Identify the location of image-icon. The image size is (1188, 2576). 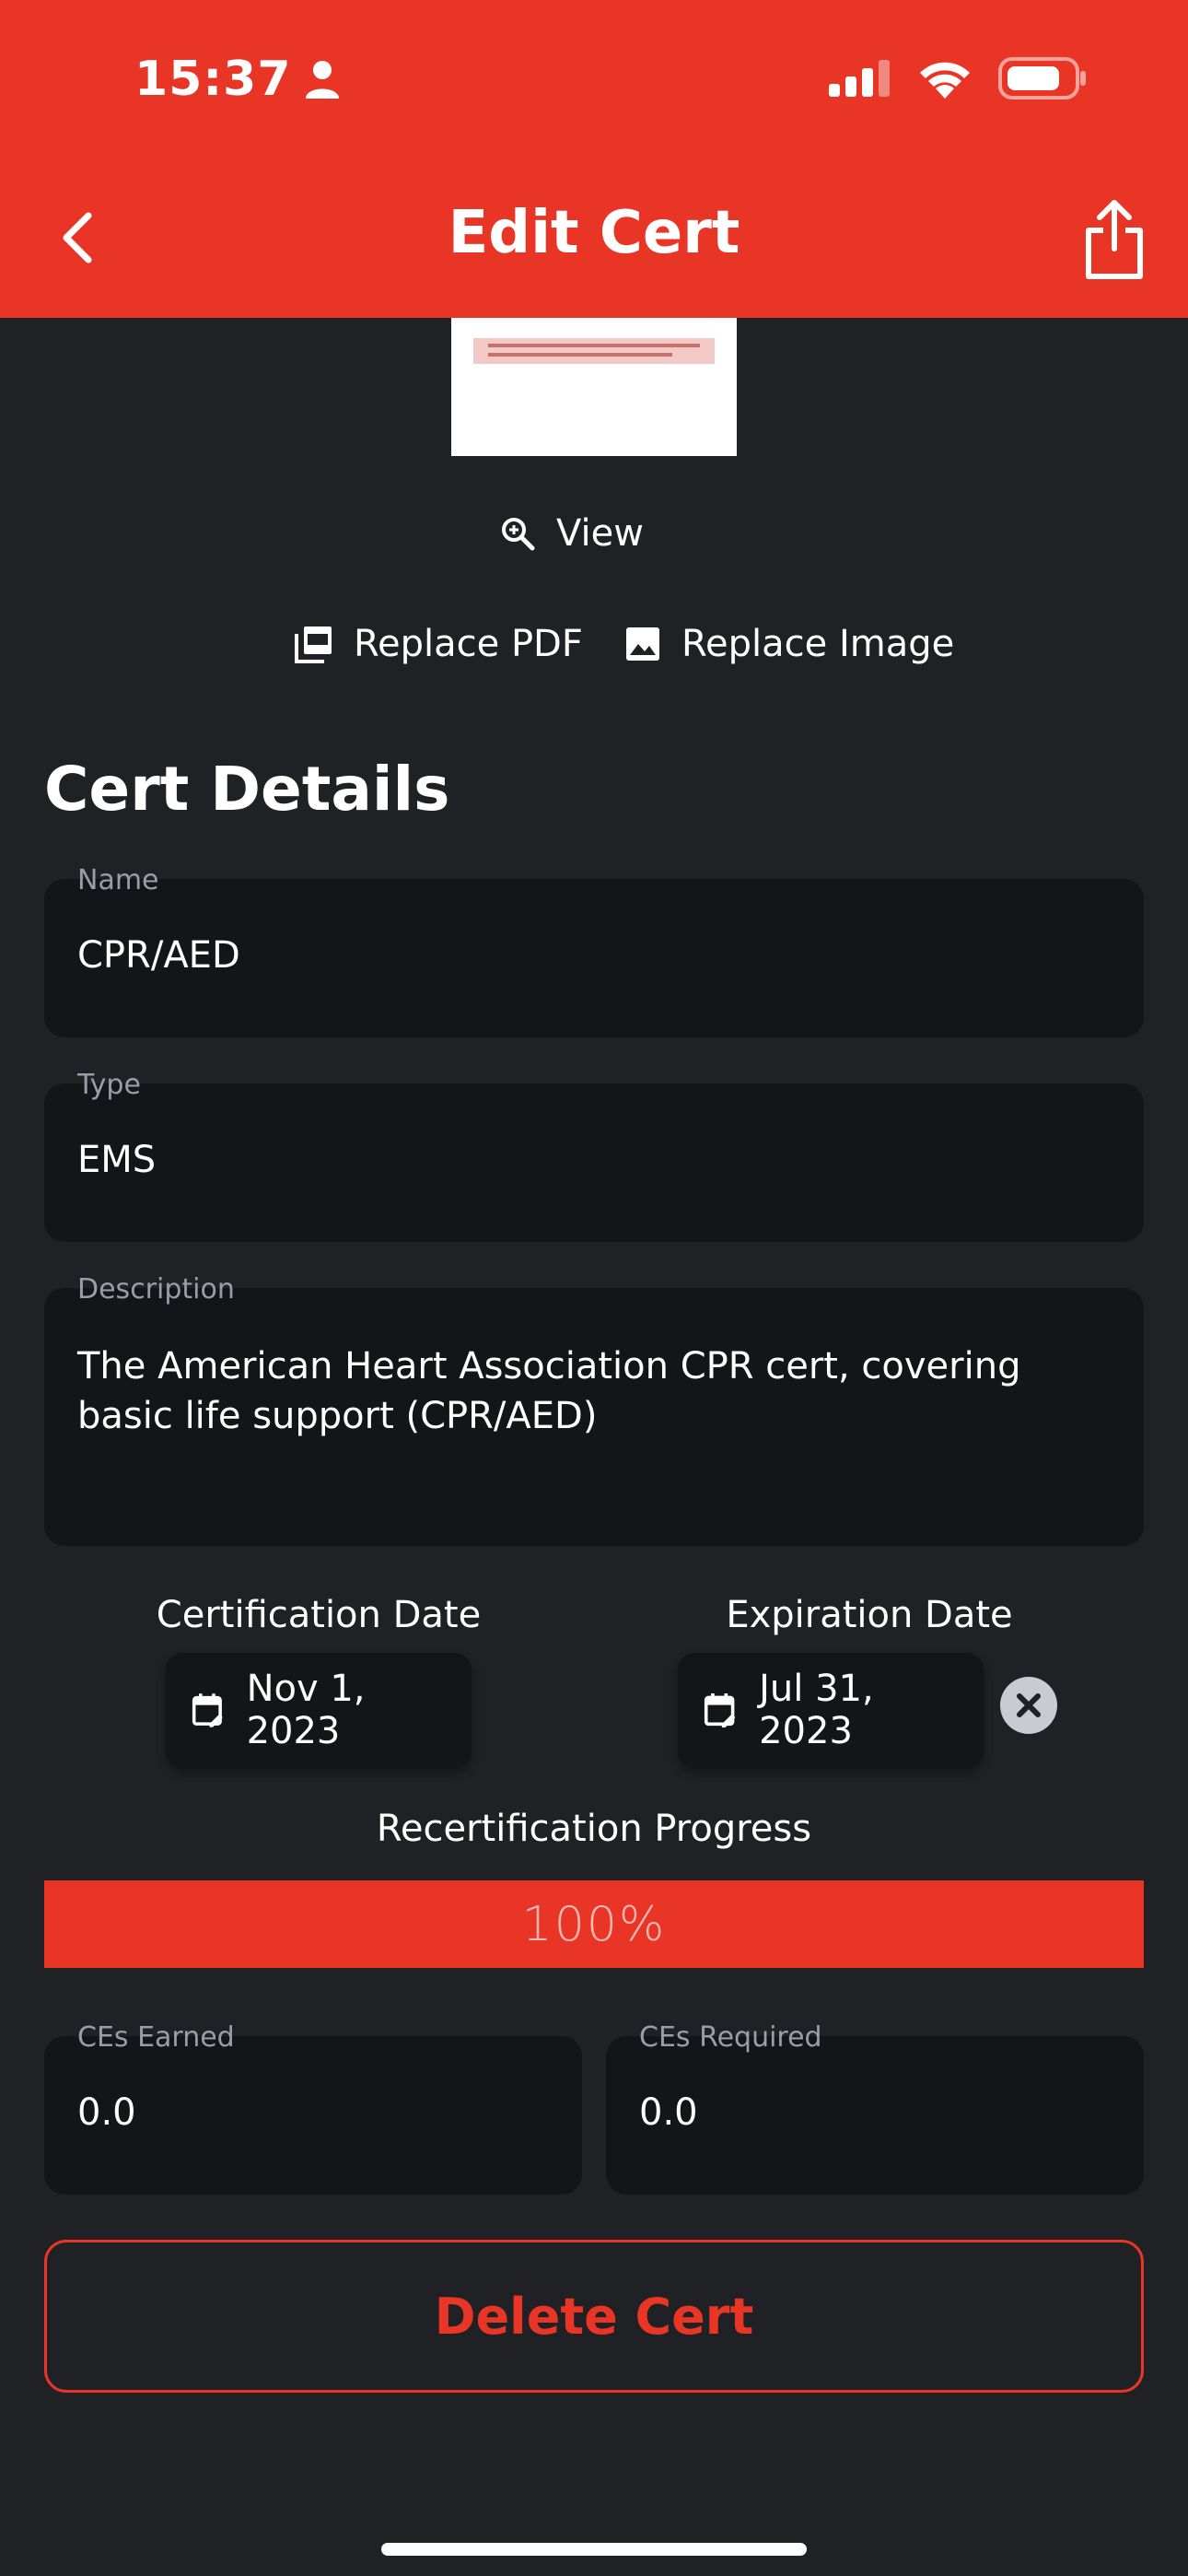
(642, 644).